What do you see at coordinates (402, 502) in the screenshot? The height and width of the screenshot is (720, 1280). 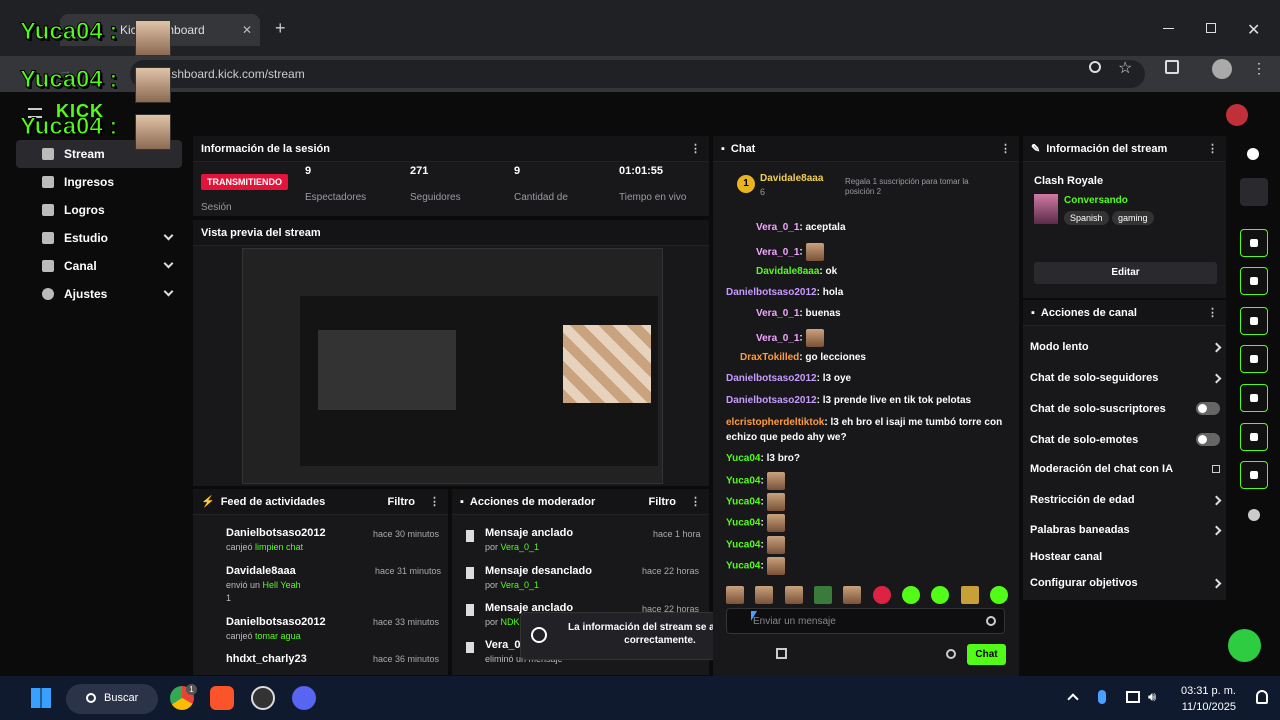 I see `feed-filter-button: Filtro` at bounding box center [402, 502].